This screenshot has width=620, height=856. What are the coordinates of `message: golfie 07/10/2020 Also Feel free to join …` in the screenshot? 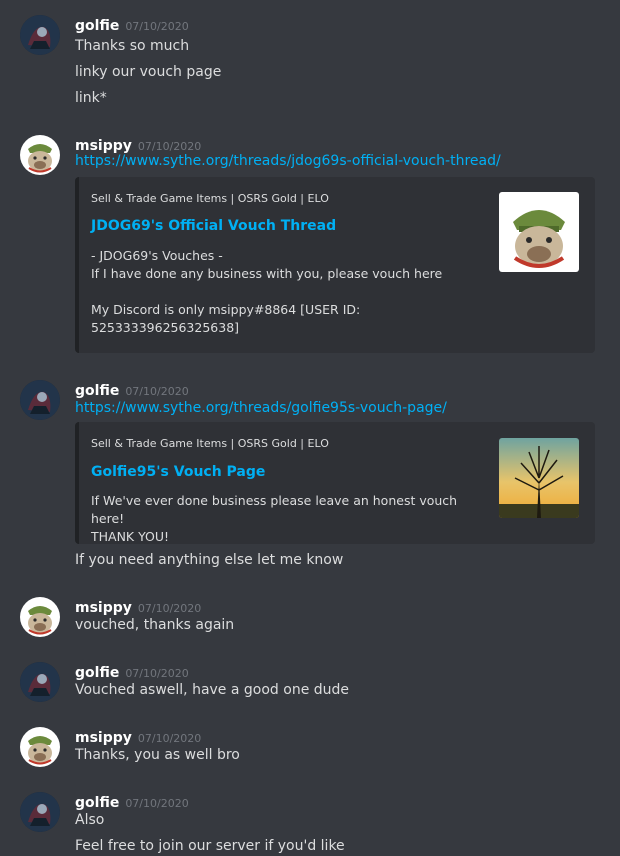 It's located at (310, 824).